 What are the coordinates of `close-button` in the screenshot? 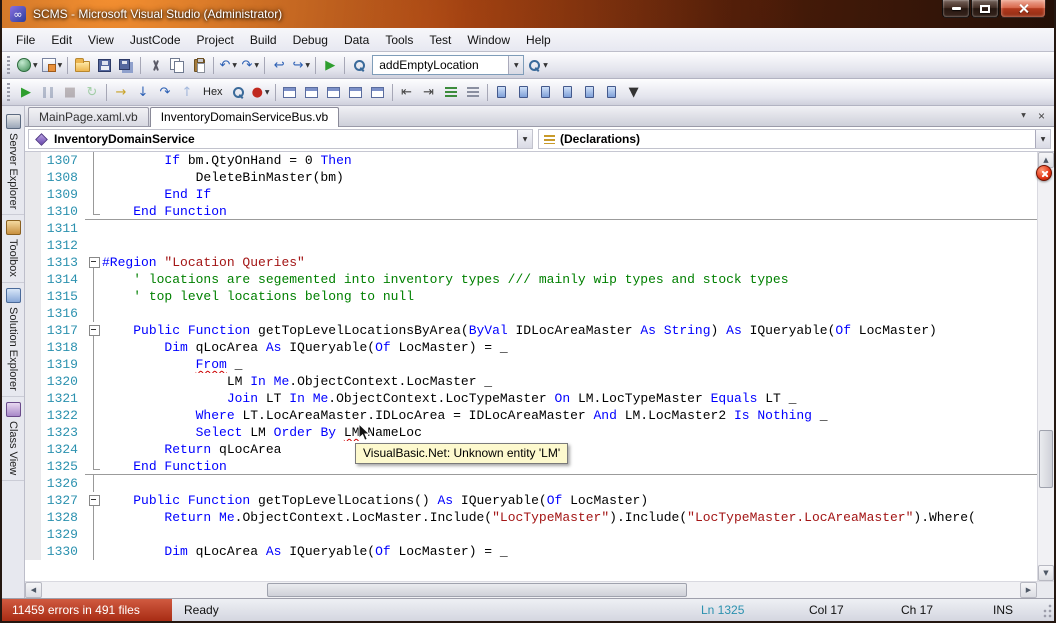 It's located at (1023, 9).